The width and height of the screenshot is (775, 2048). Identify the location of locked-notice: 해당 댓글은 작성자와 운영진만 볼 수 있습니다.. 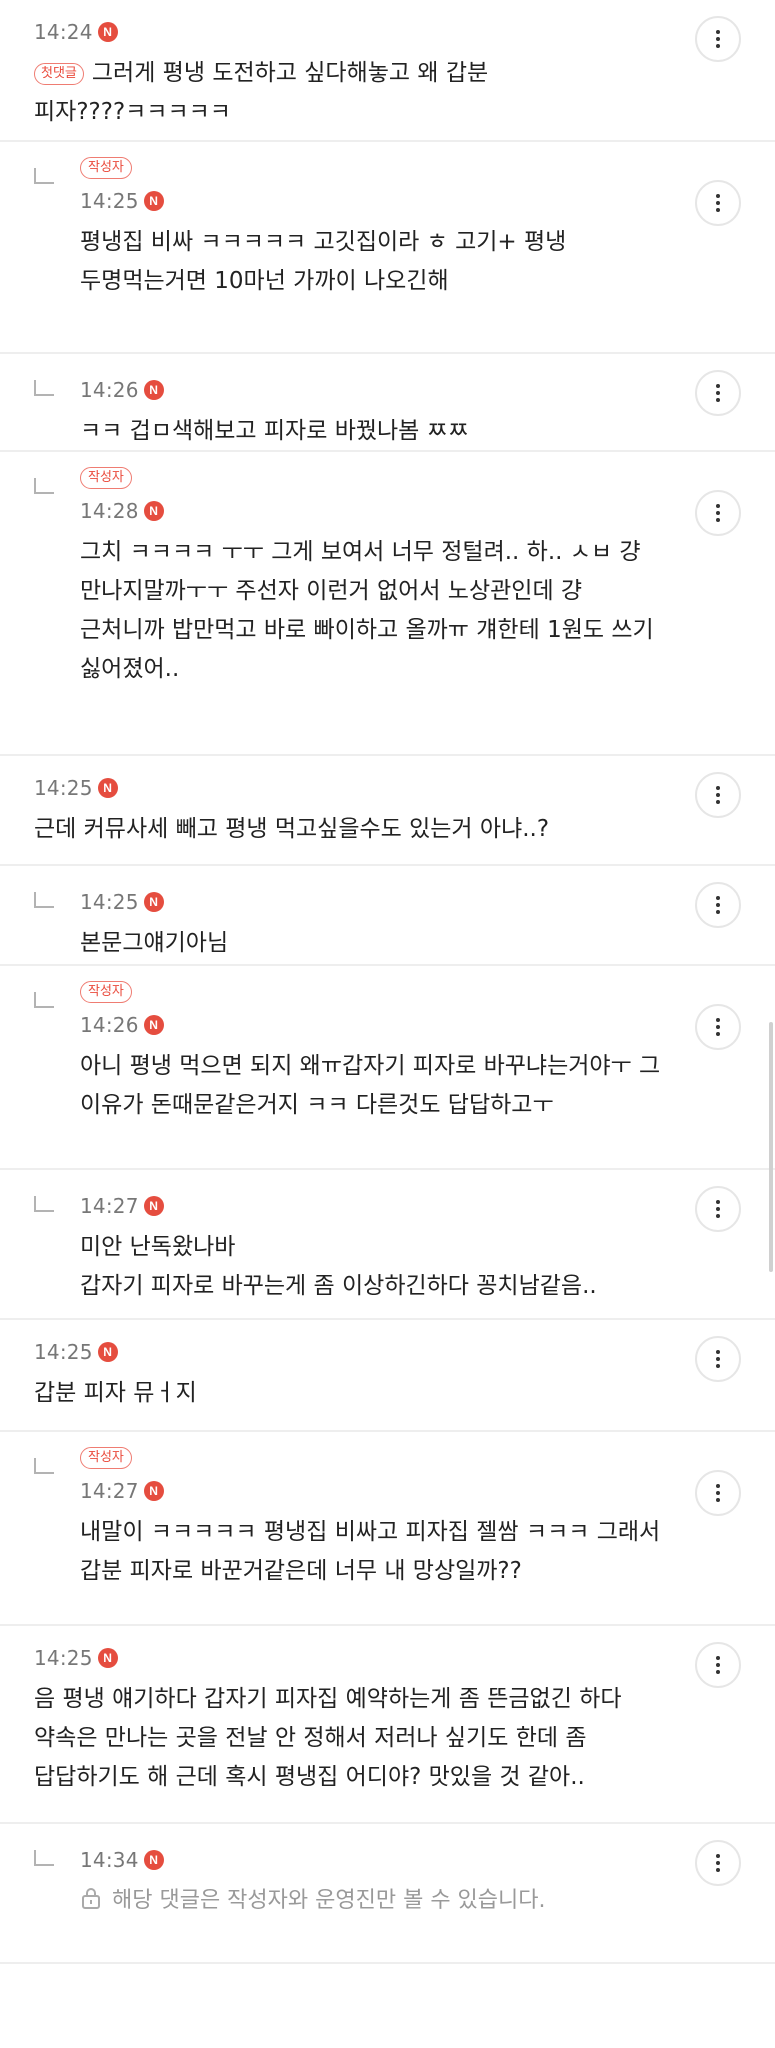
(427, 1898).